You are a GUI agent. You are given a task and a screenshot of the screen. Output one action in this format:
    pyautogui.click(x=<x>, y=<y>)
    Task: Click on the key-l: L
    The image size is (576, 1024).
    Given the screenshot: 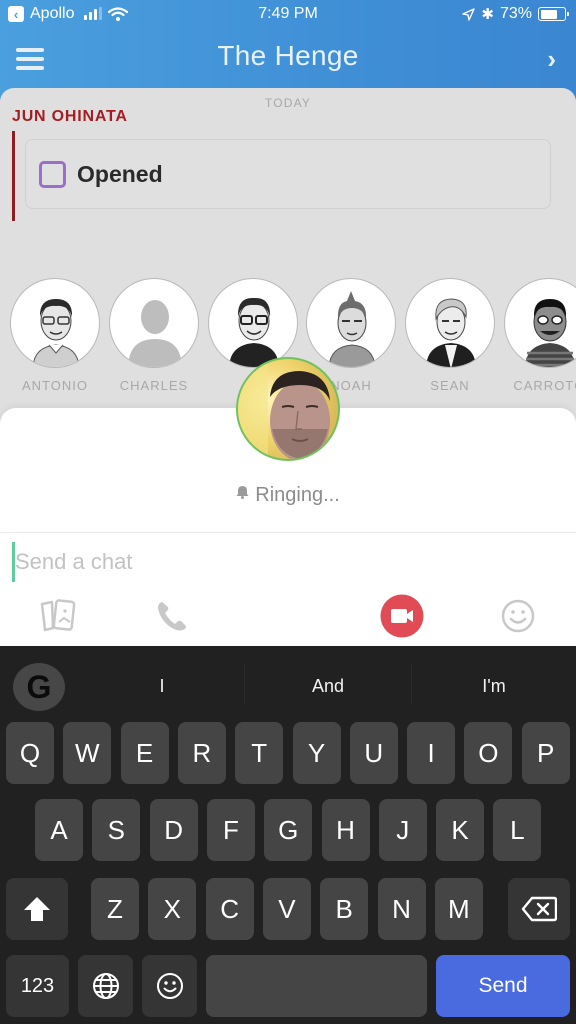 What is the action you would take?
    pyautogui.click(x=517, y=830)
    